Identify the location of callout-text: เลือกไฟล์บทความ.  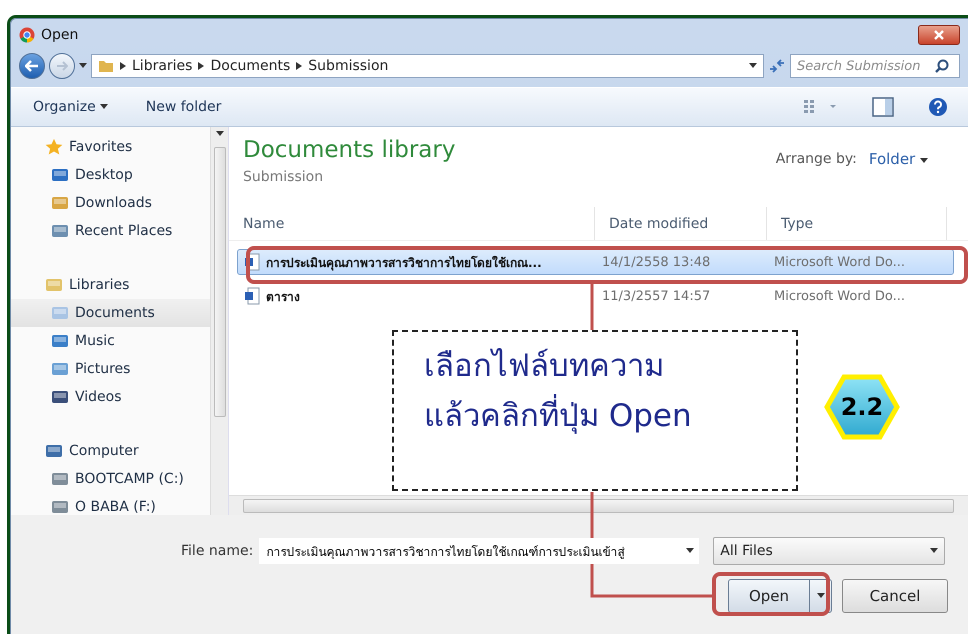
(544, 366).